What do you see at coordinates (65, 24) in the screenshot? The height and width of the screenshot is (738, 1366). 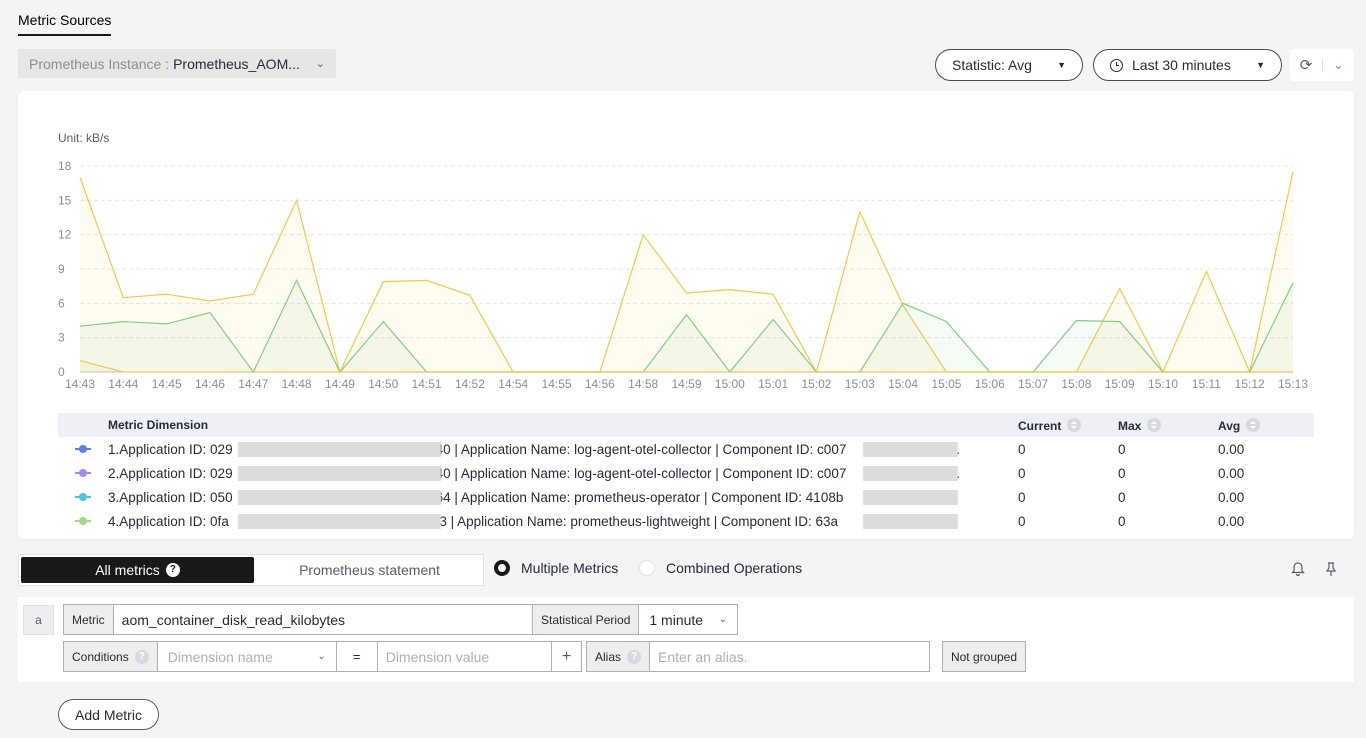 I see `tab-metric-sources: Metric Sources` at bounding box center [65, 24].